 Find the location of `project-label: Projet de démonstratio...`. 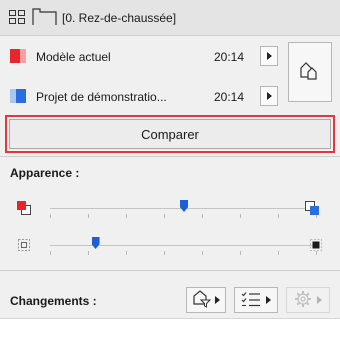

project-label: Projet de démonstratio... is located at coordinates (101, 97).